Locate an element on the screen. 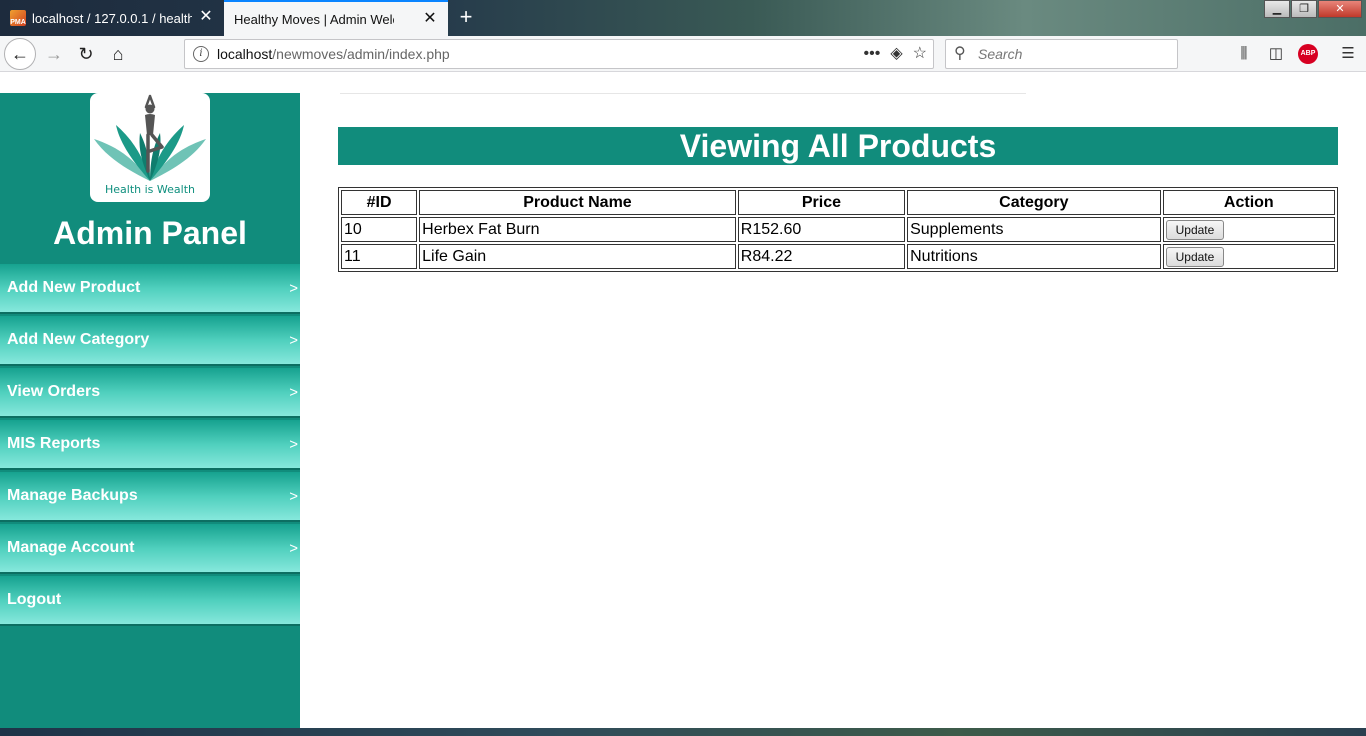 This screenshot has height=736, width=1366. sidebar-item-add-new-product: Add New Product > is located at coordinates (150, 289).